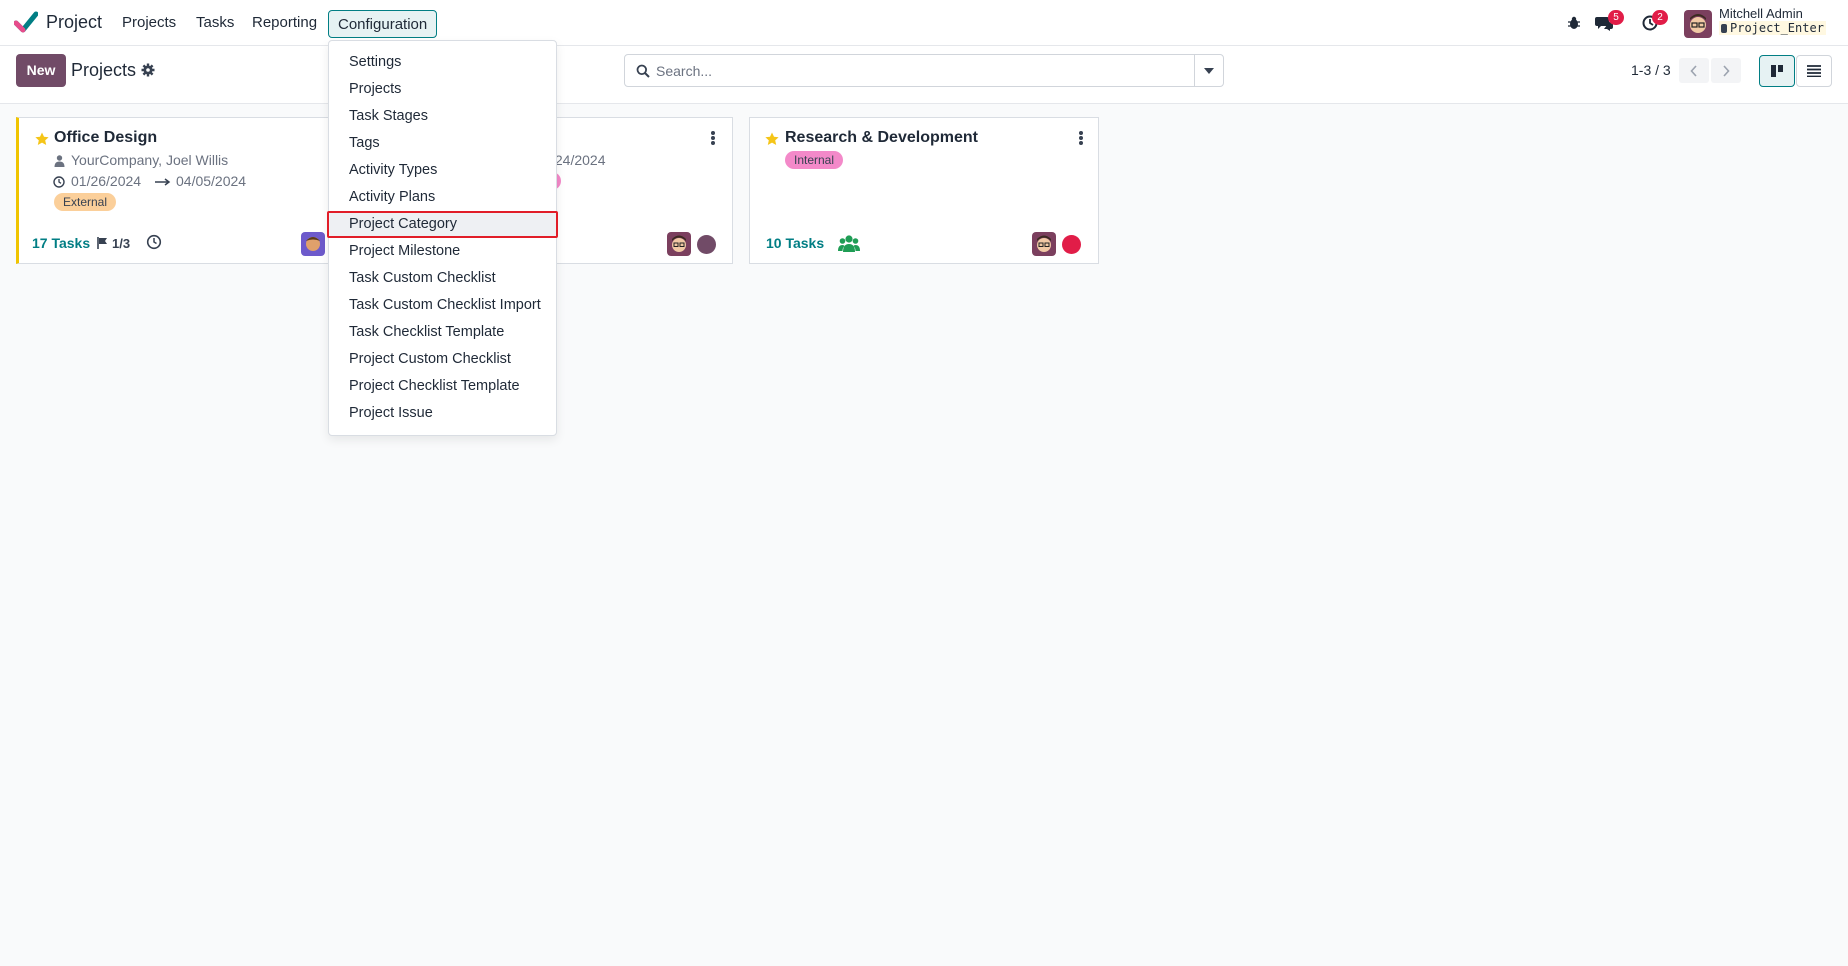  I want to click on menu-item-tags: Tags, so click(442, 143).